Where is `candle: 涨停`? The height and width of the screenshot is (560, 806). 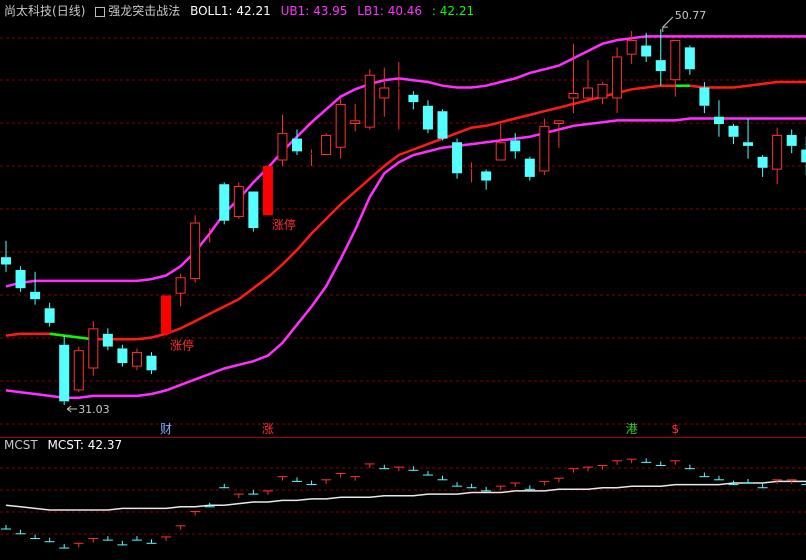 candle: 涨停 is located at coordinates (279, 198).